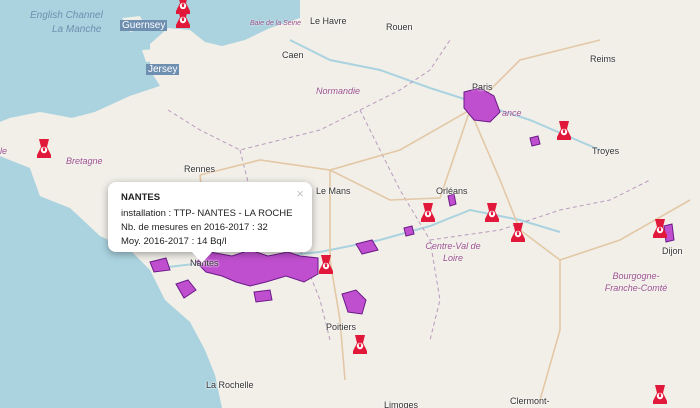  Describe the element at coordinates (174, 241) in the screenshot. I see `popup-average: Moy. 2016-2017 : 14 Bq/l` at that location.